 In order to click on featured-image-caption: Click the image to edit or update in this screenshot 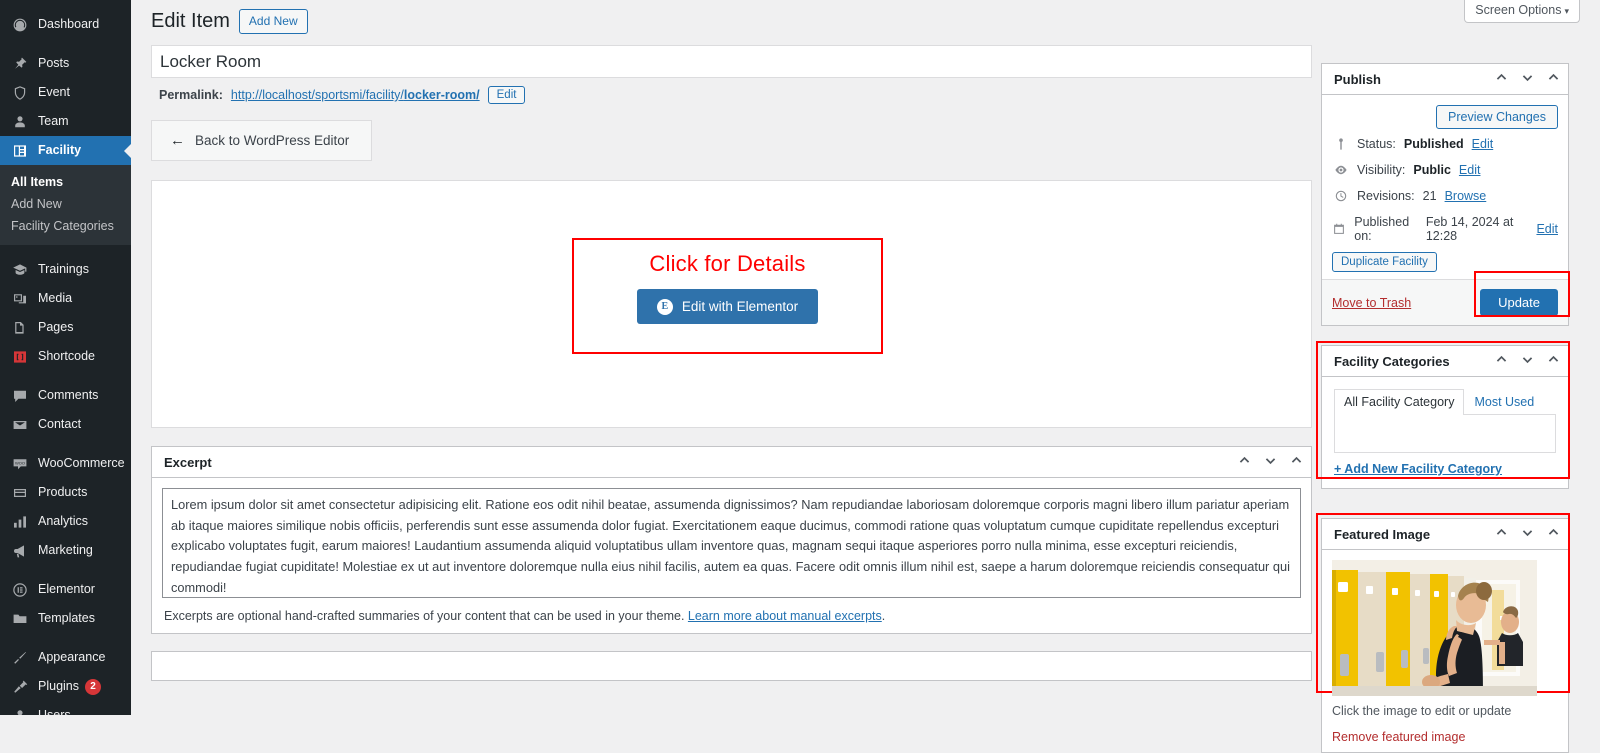, I will do `click(1422, 711)`.